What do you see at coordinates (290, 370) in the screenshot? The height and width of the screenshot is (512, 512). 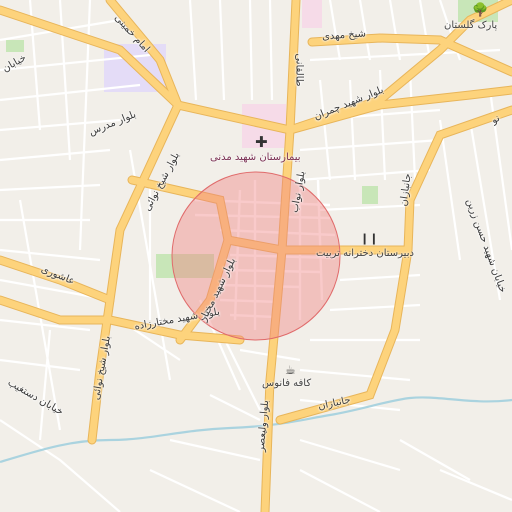 I see `cafe-icon: ☕` at bounding box center [290, 370].